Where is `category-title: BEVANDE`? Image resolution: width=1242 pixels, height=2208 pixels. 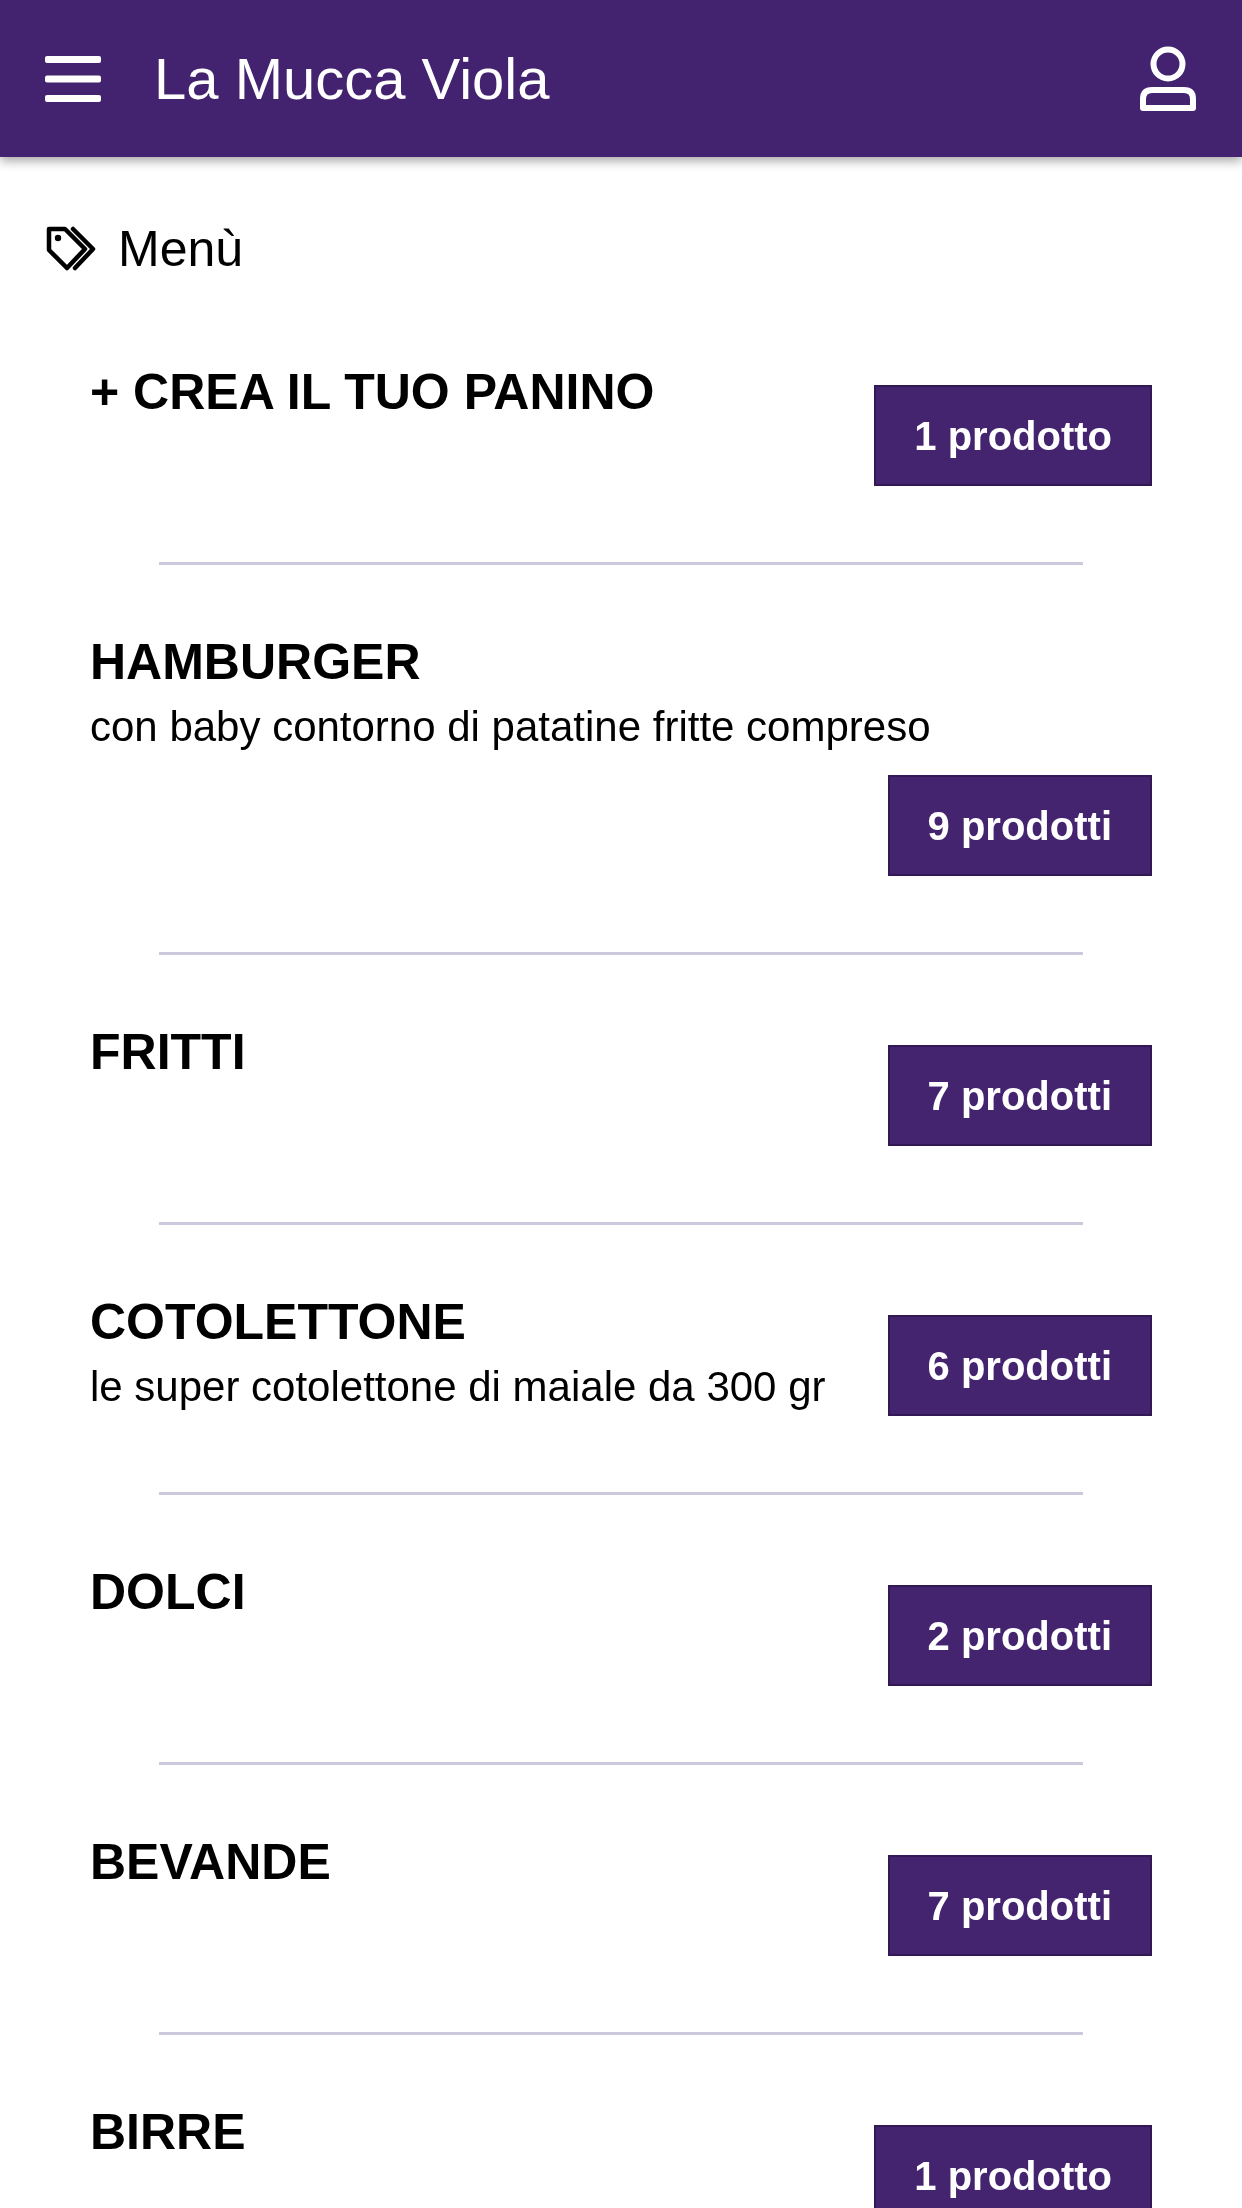
category-title: BEVANDE is located at coordinates (210, 1862).